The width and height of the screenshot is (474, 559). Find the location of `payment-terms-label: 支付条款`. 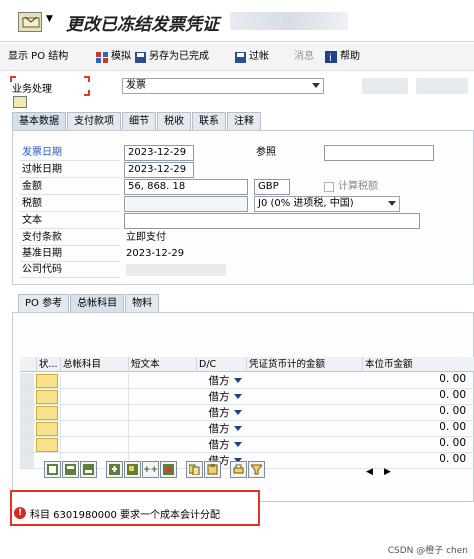

payment-terms-label: 支付条款 is located at coordinates (70, 238).